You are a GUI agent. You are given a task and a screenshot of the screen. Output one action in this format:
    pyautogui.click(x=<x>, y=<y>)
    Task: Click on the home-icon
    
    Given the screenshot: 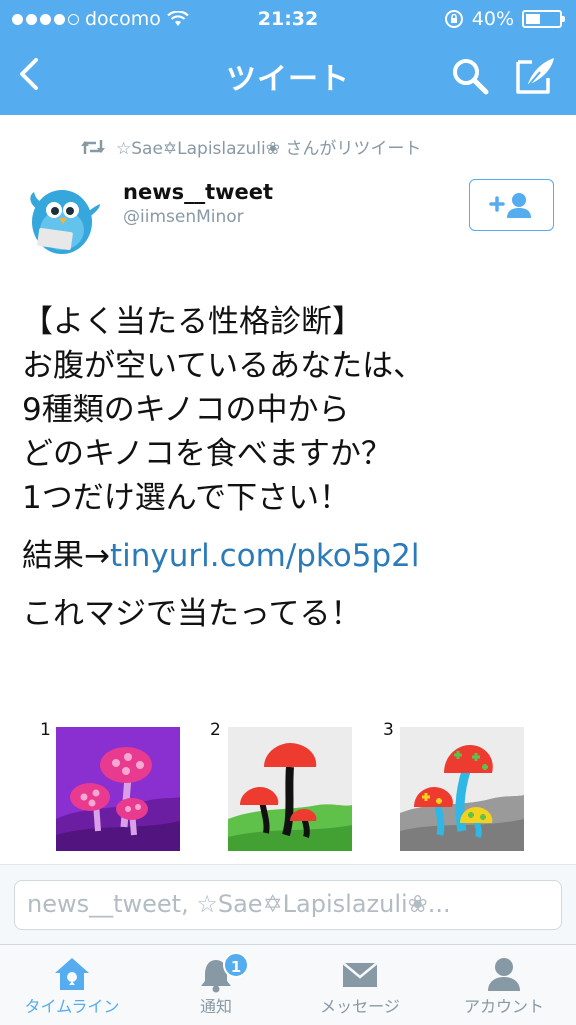 What is the action you would take?
    pyautogui.click(x=72, y=974)
    